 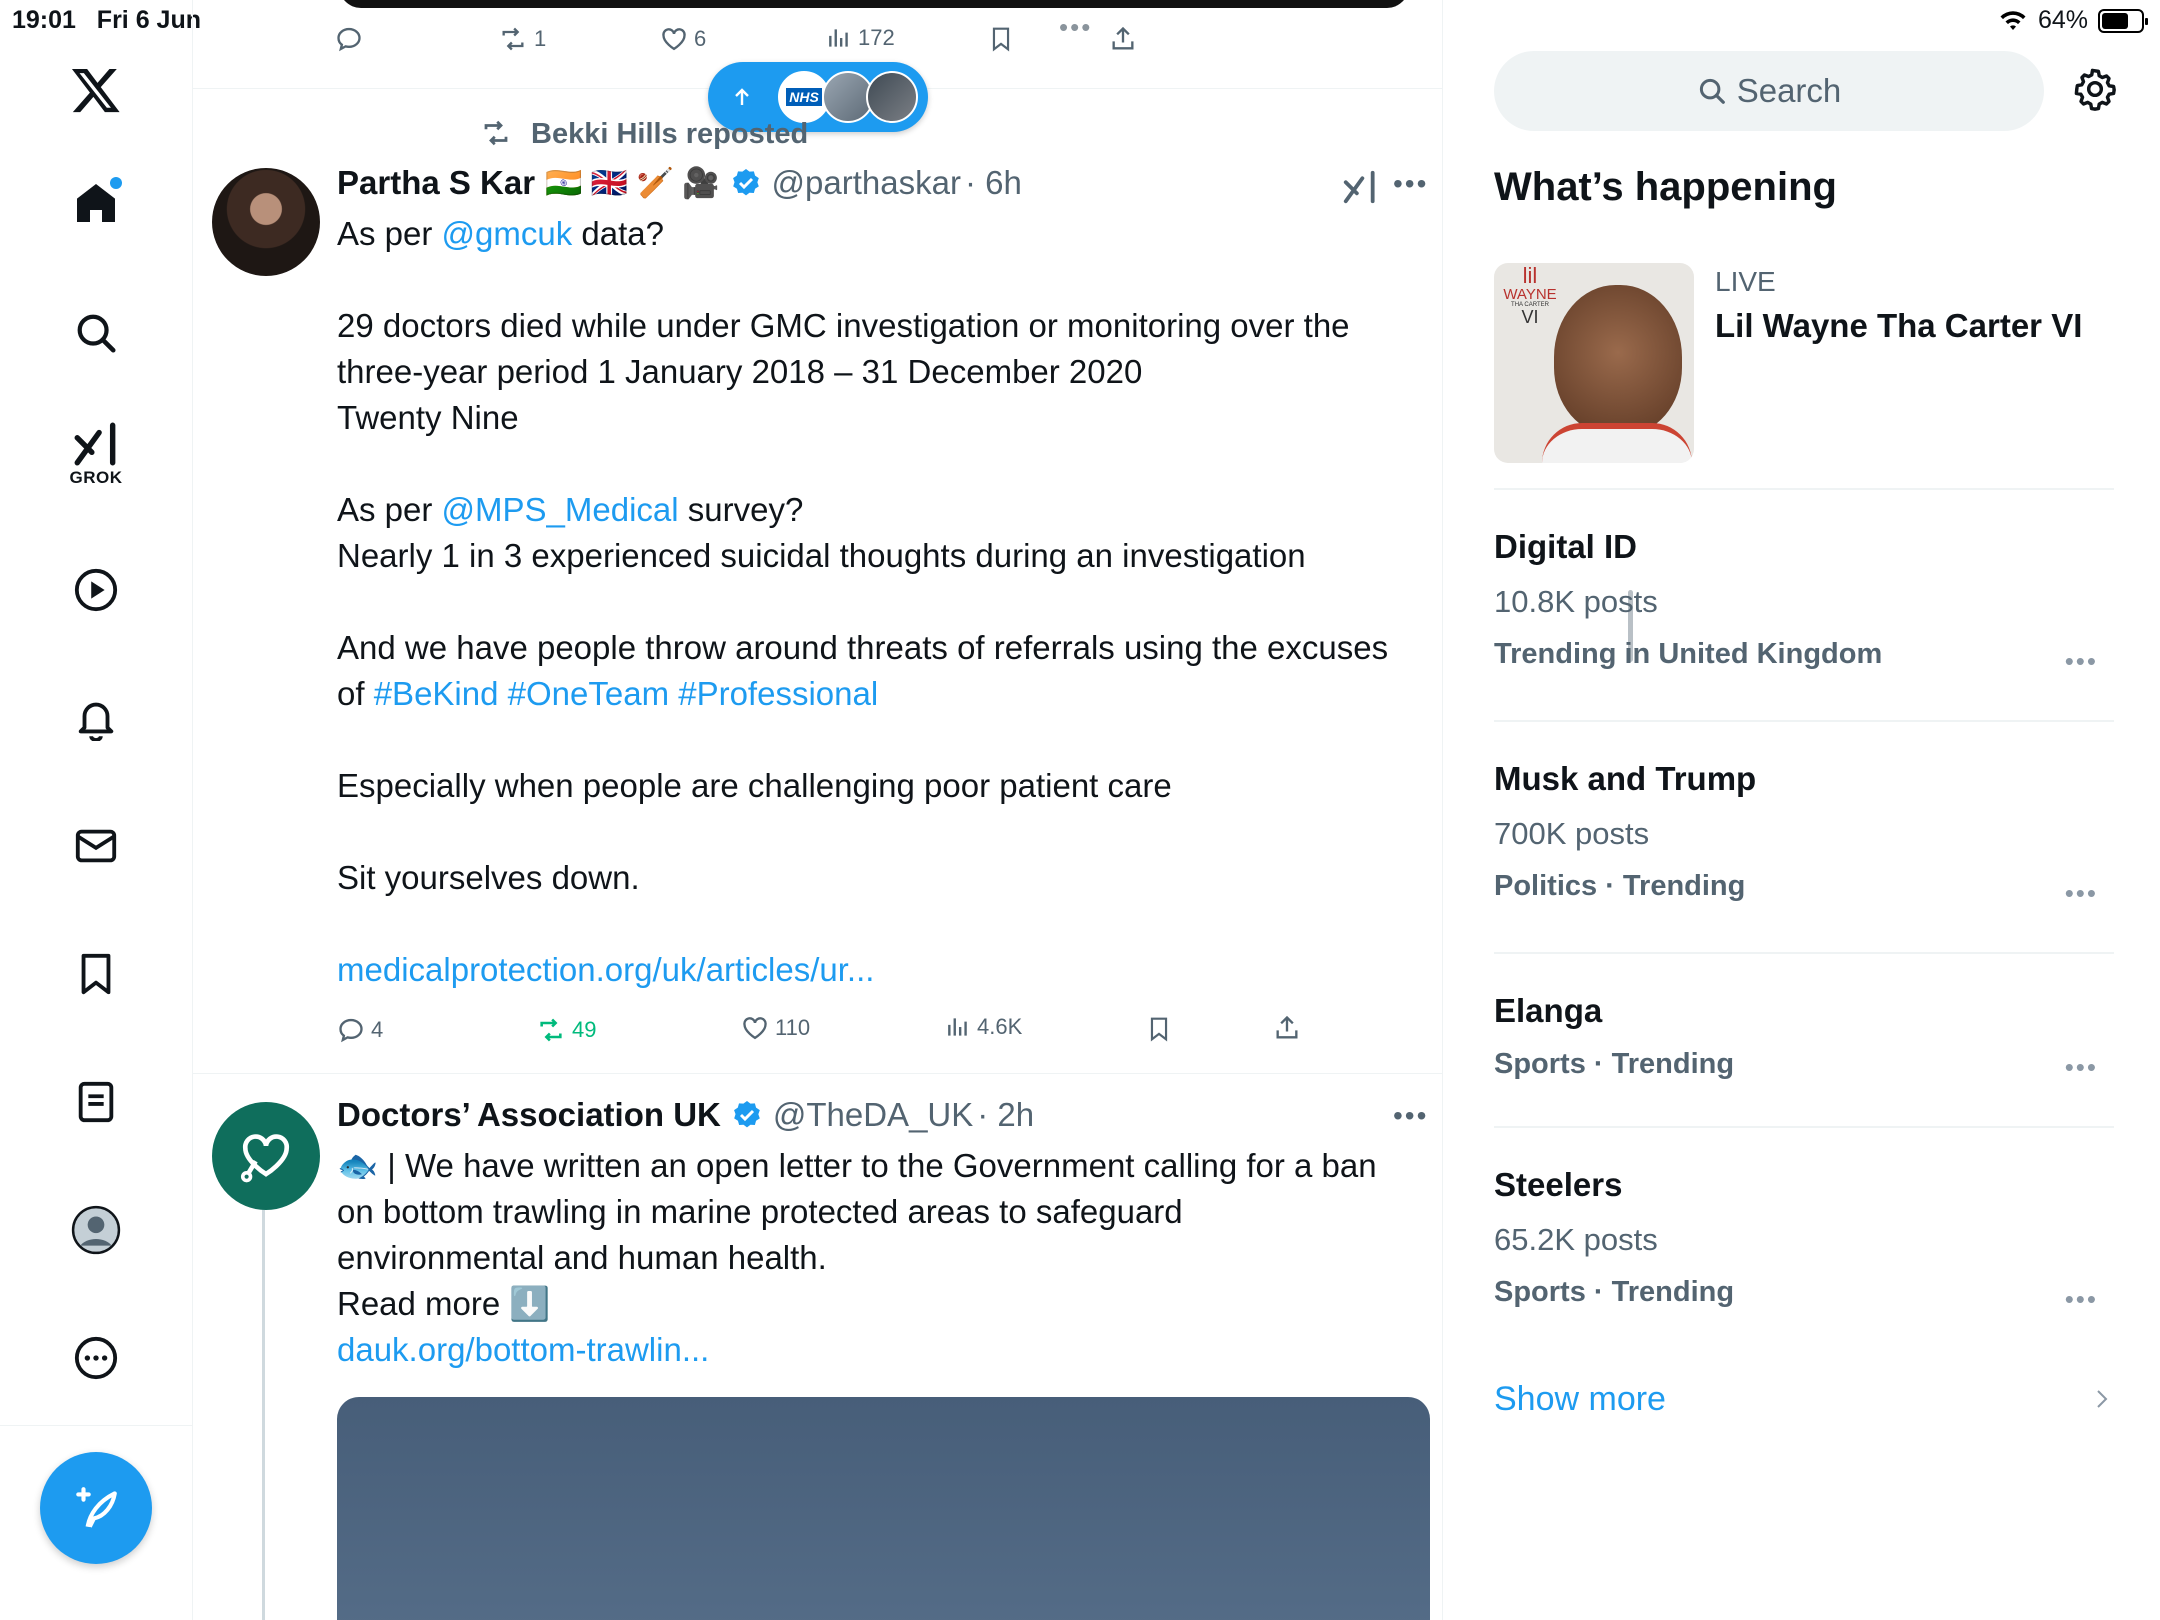 I want to click on reply-button: 4, so click(x=360, y=1030).